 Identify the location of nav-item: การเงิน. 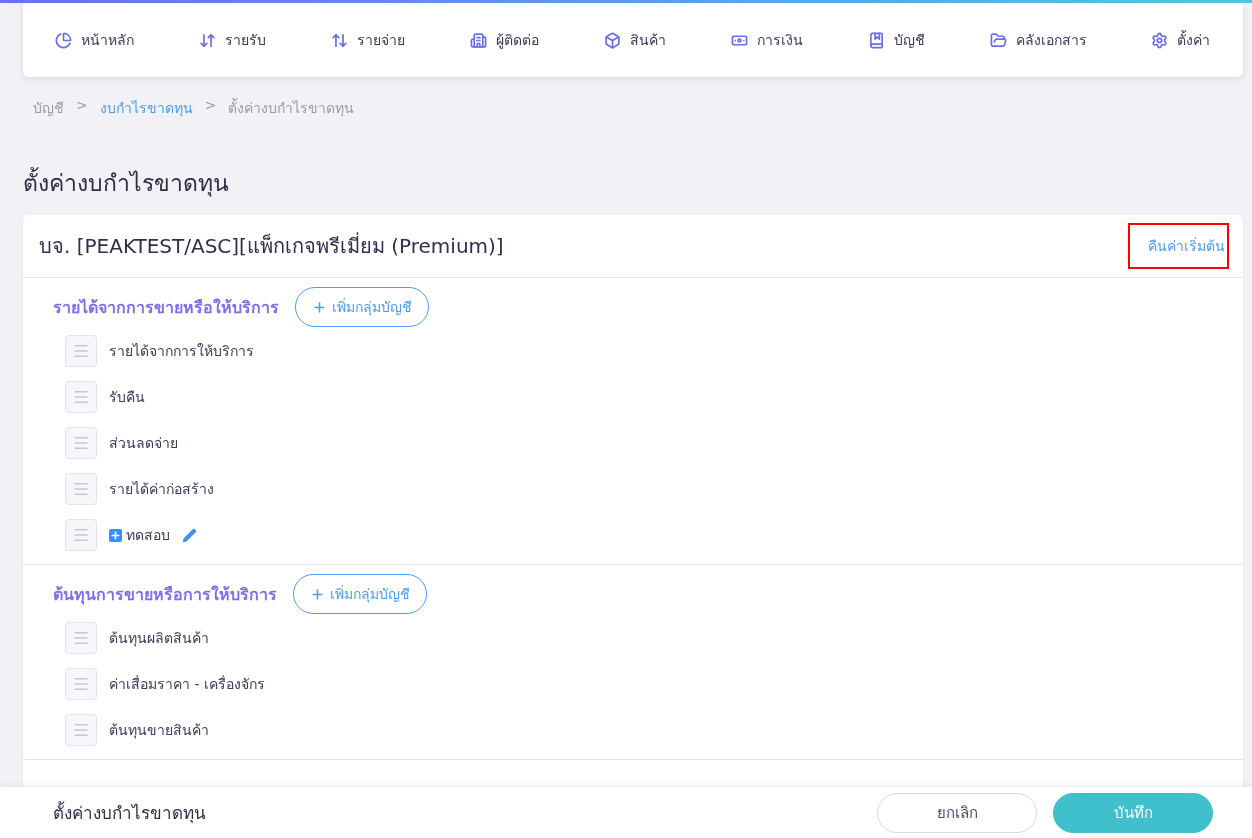
(766, 40).